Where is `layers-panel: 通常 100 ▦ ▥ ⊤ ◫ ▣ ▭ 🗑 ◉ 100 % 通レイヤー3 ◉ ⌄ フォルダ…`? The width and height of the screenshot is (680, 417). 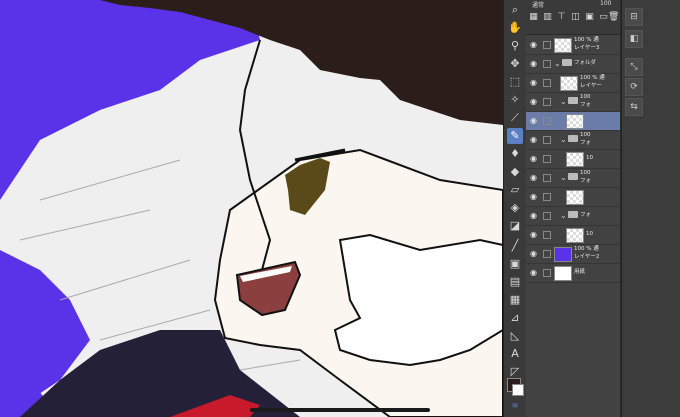
layers-panel: 通常 100 ▦ ▥ ⊤ ◫ ▣ ▭ 🗑 ◉ 100 % 通レイヤー3 ◉ ⌄ フォルダ… is located at coordinates (573, 208).